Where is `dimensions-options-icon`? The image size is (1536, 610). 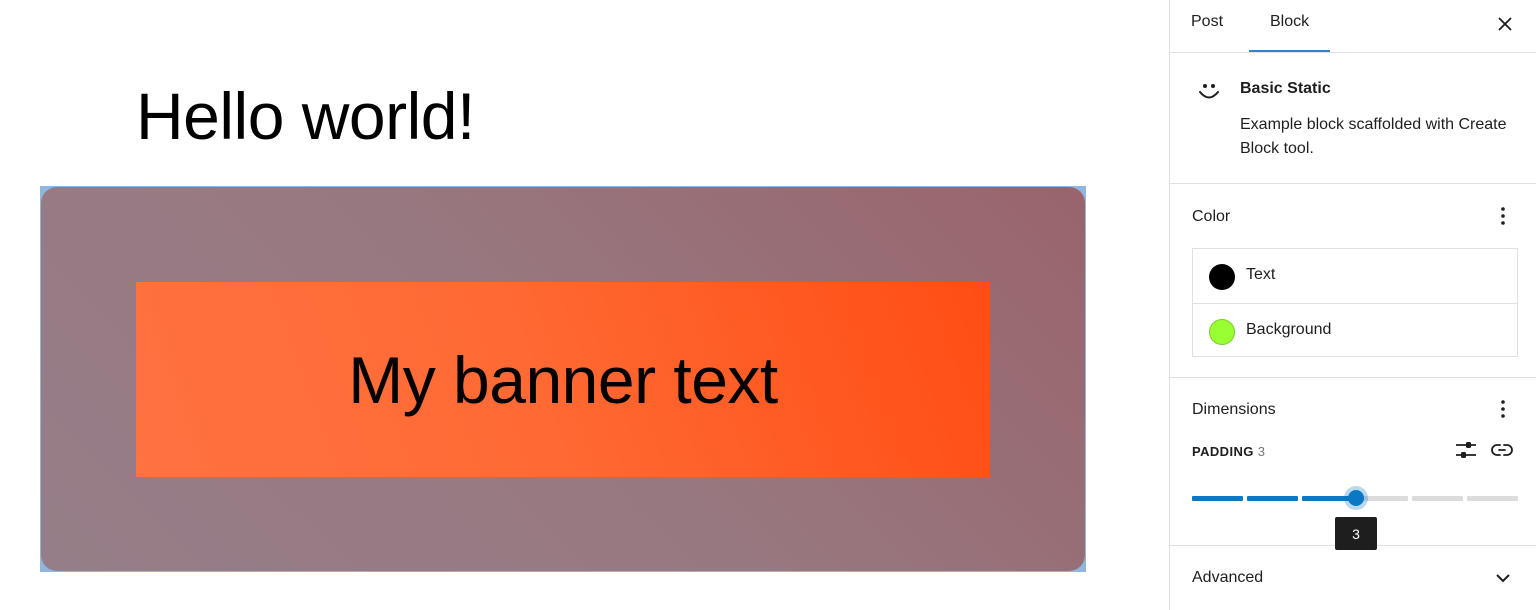 dimensions-options-icon is located at coordinates (1503, 409).